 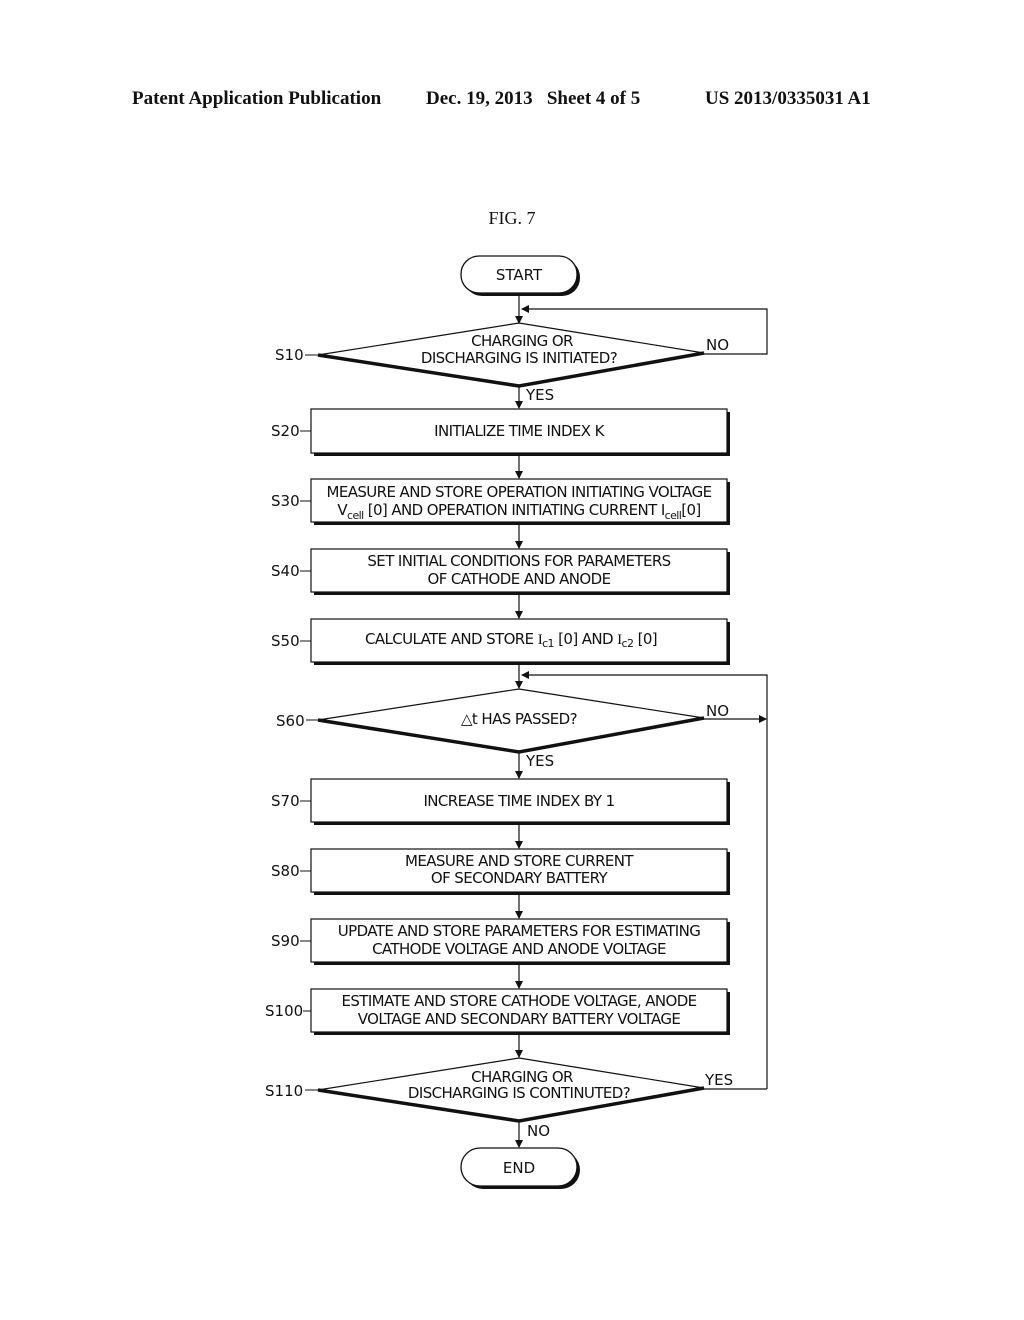 I want to click on s60-step-id: S60, so click(x=290, y=721).